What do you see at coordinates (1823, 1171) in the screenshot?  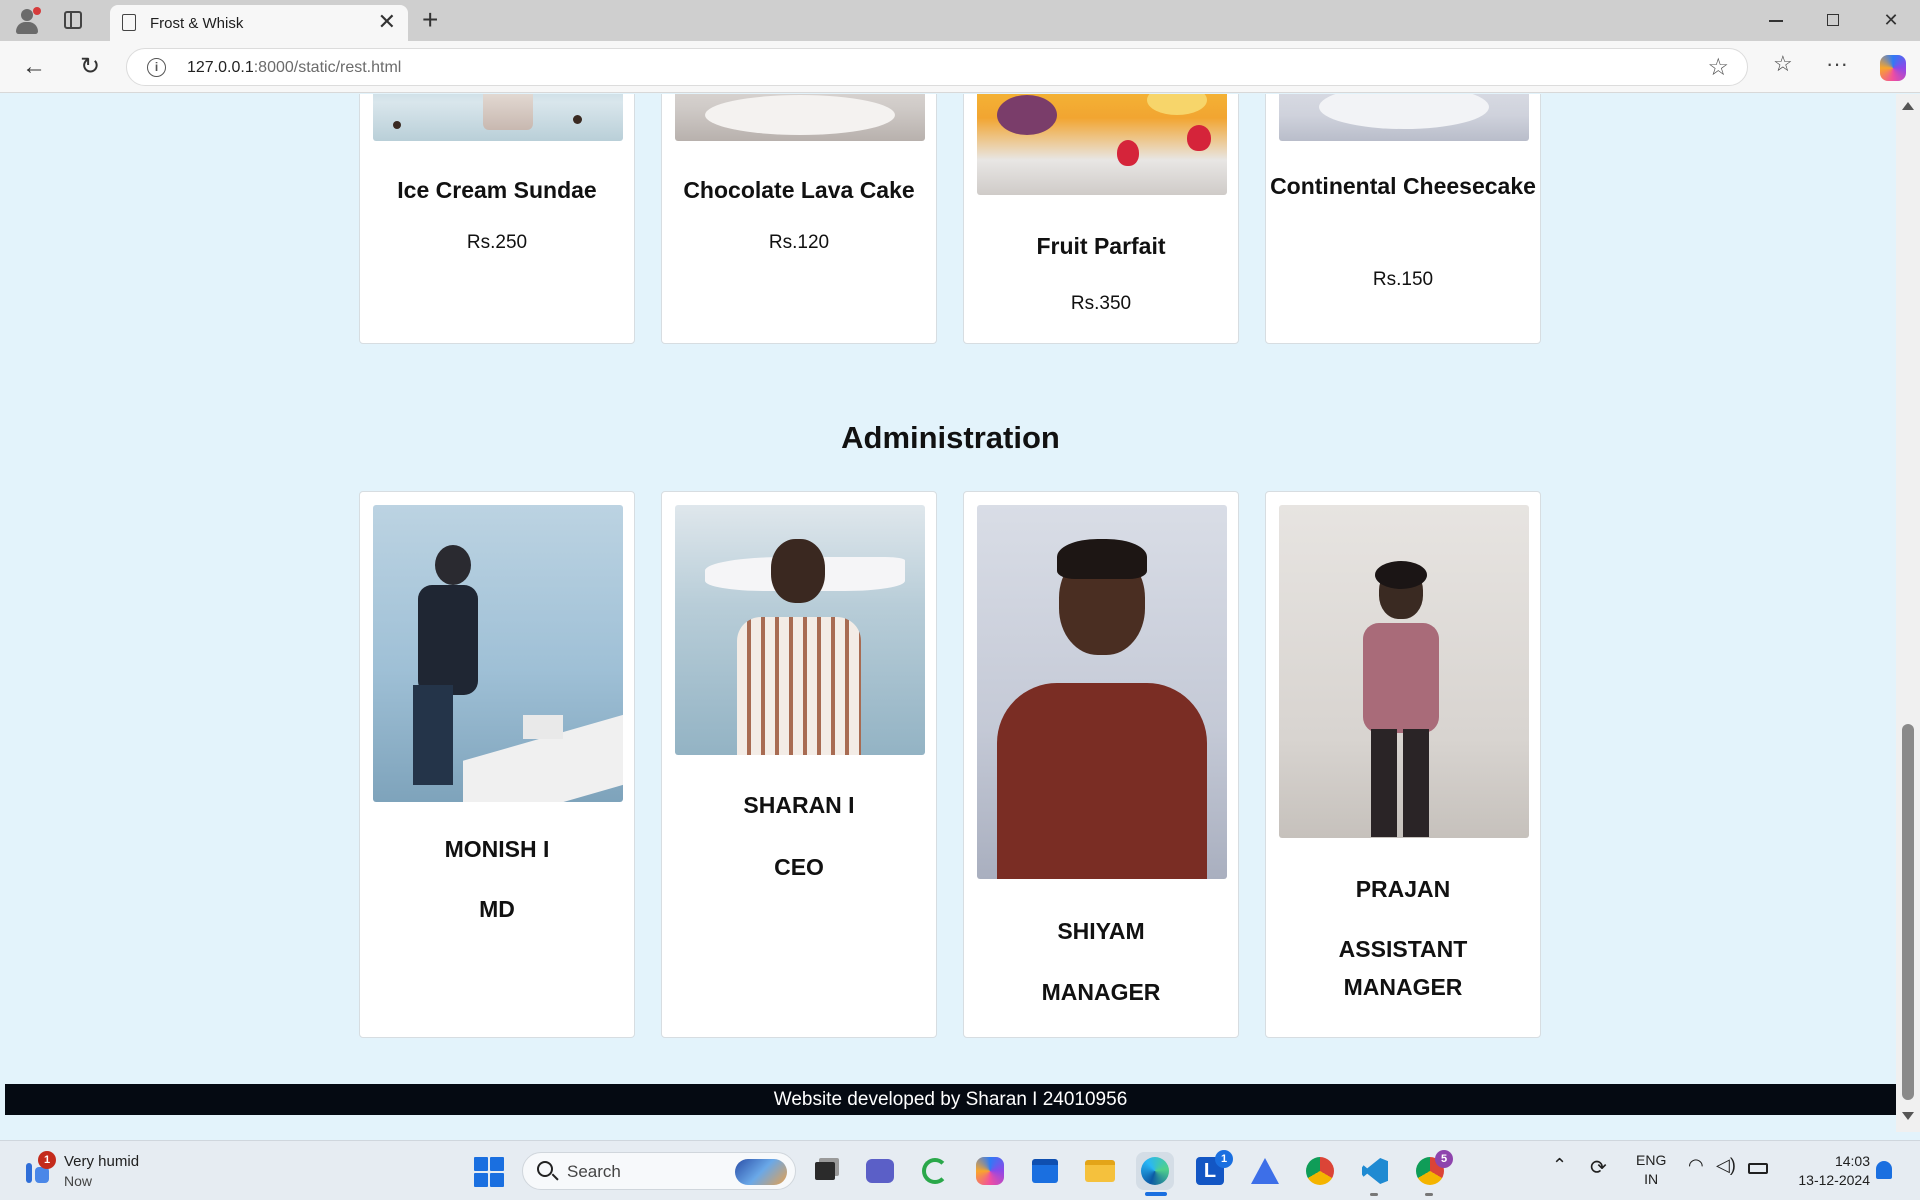 I see `clock: 14:03 13-12-2024` at bounding box center [1823, 1171].